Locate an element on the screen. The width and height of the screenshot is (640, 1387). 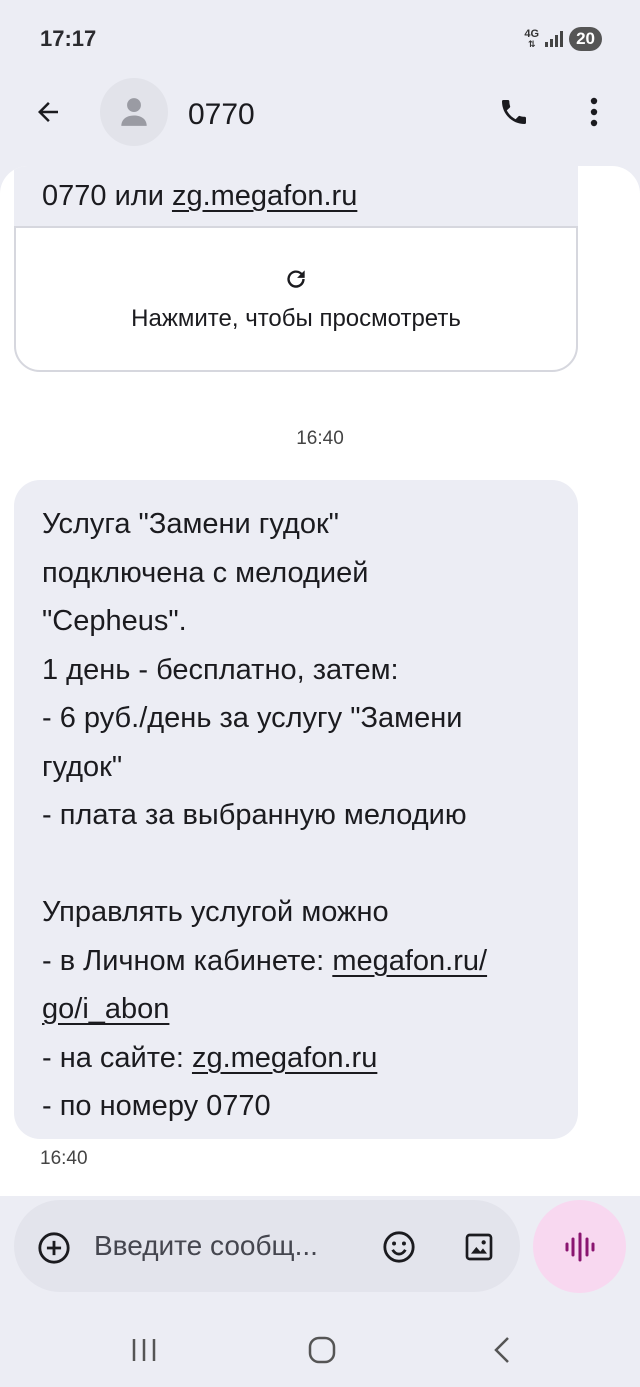
gallery-button is located at coordinates (479, 1247).